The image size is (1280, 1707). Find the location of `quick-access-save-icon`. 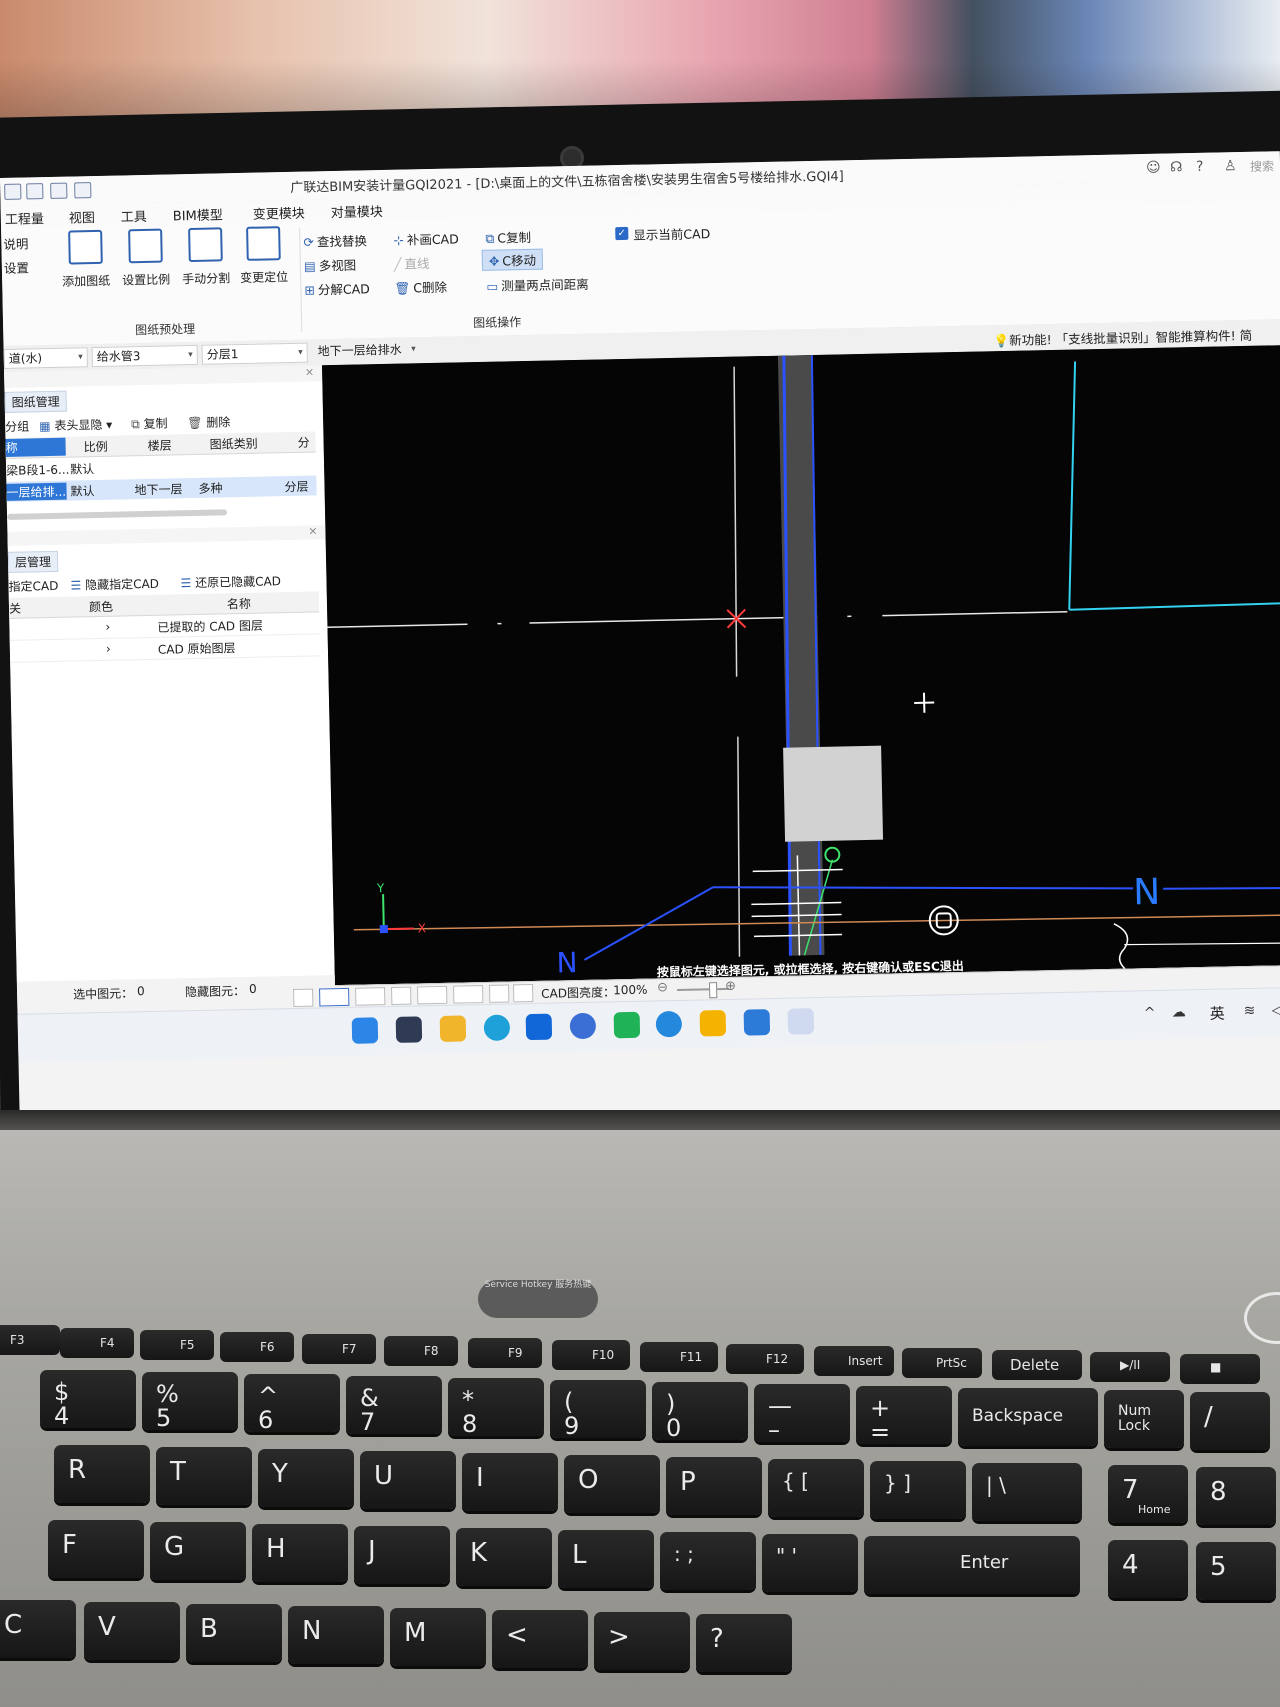

quick-access-save-icon is located at coordinates (13, 191).